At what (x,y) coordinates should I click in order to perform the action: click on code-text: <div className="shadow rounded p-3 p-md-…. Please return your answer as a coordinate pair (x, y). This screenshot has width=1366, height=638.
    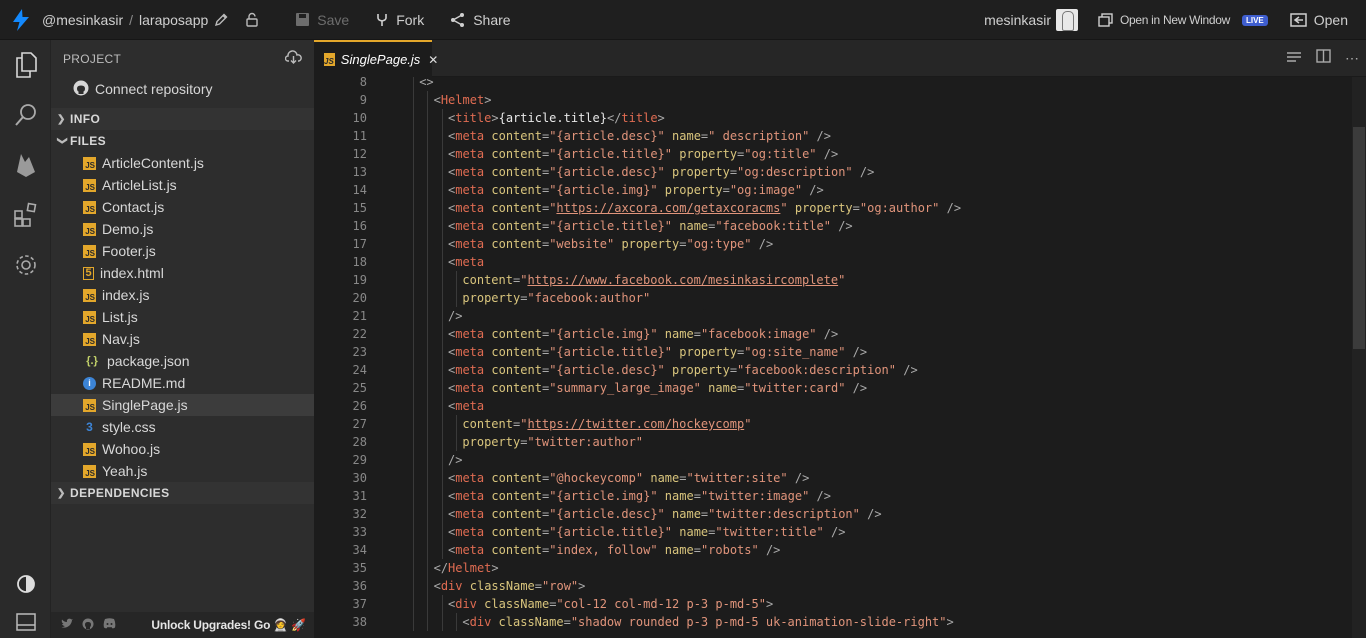
    Looking at the image, I should click on (707, 622).